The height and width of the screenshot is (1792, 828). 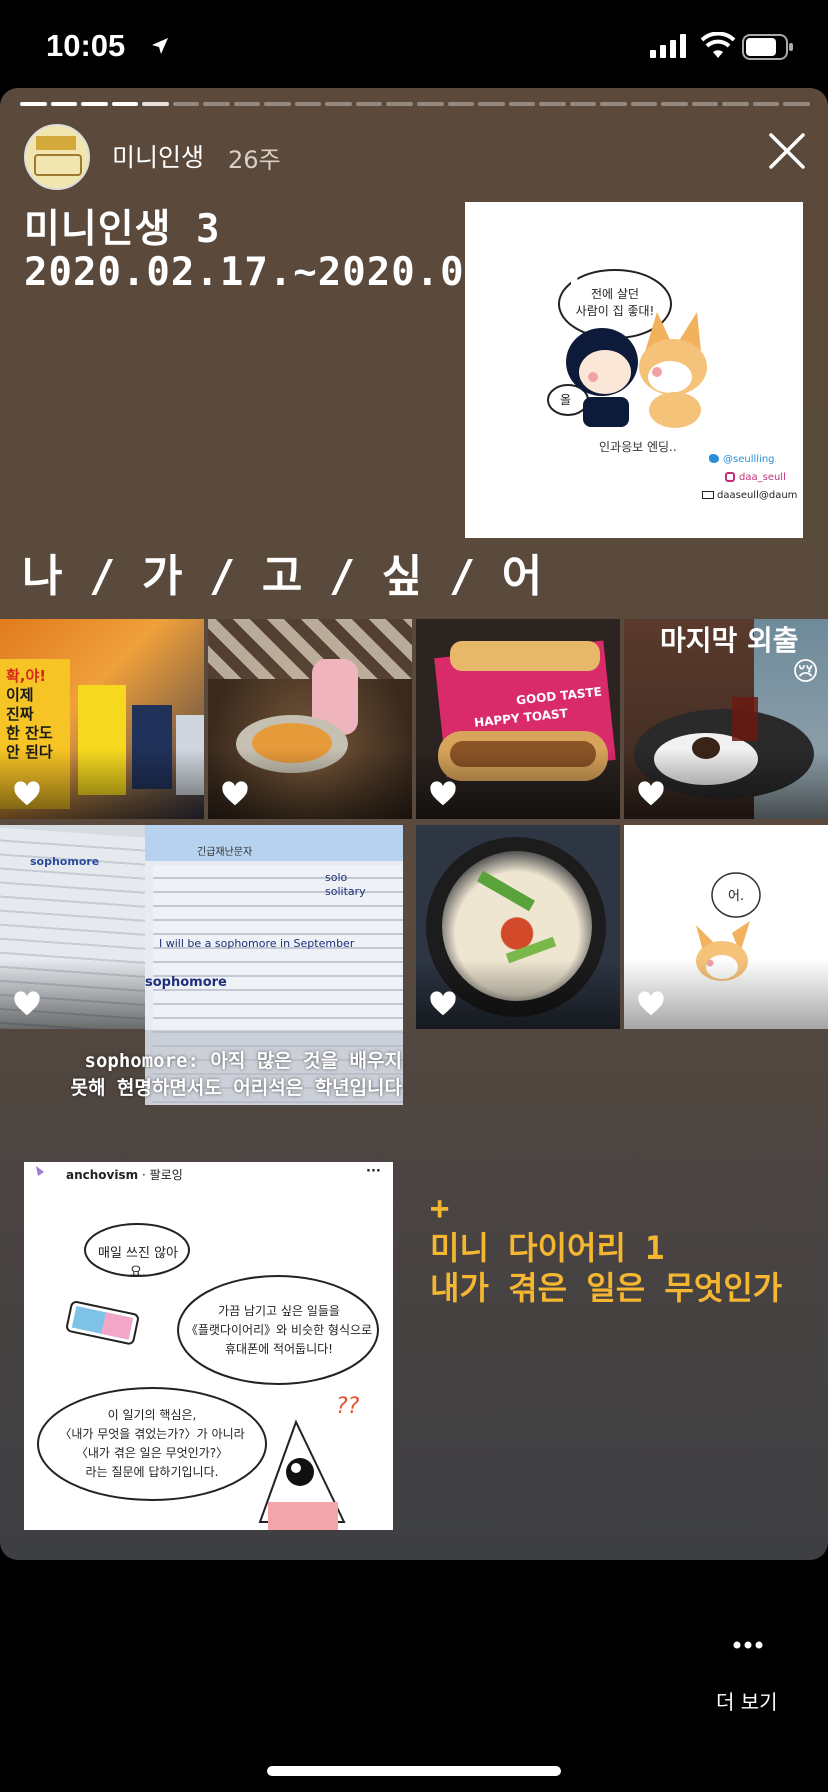 What do you see at coordinates (762, 477) in the screenshot?
I see `instagram-handle: daa_seull` at bounding box center [762, 477].